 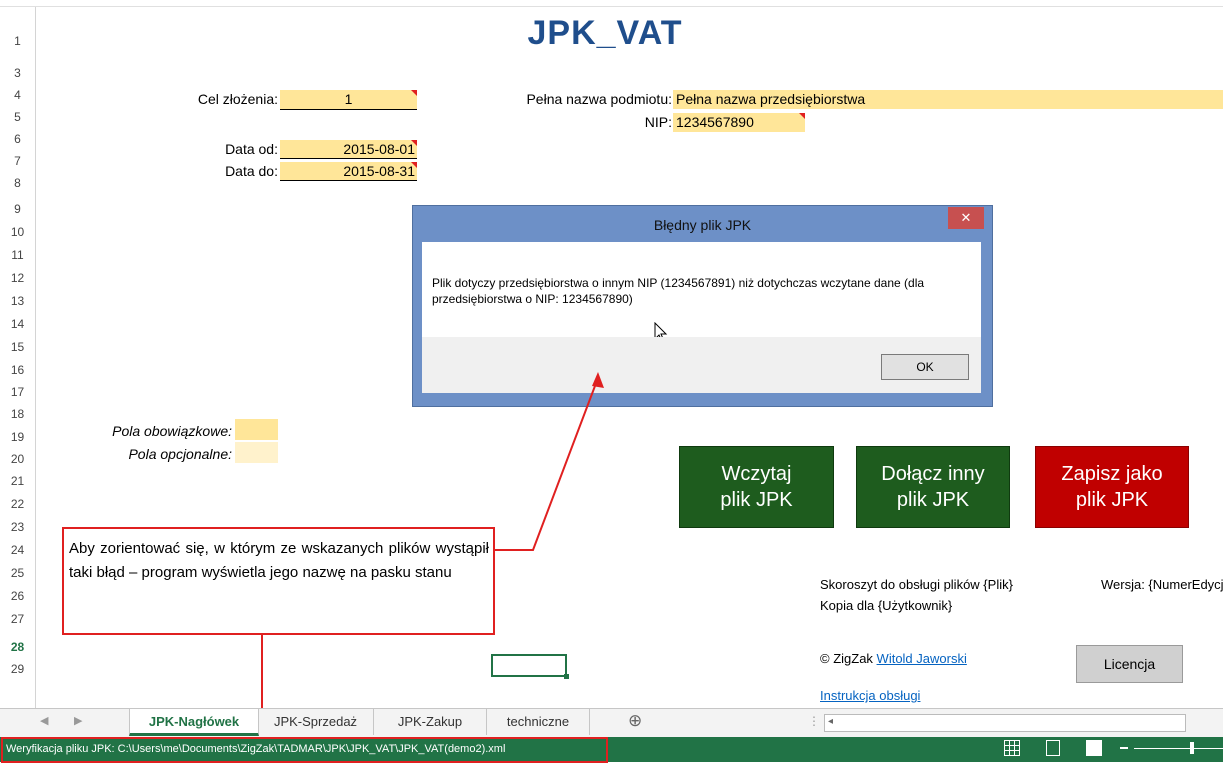 What do you see at coordinates (830, 721) in the screenshot?
I see `scroll-left-icon: ◂` at bounding box center [830, 721].